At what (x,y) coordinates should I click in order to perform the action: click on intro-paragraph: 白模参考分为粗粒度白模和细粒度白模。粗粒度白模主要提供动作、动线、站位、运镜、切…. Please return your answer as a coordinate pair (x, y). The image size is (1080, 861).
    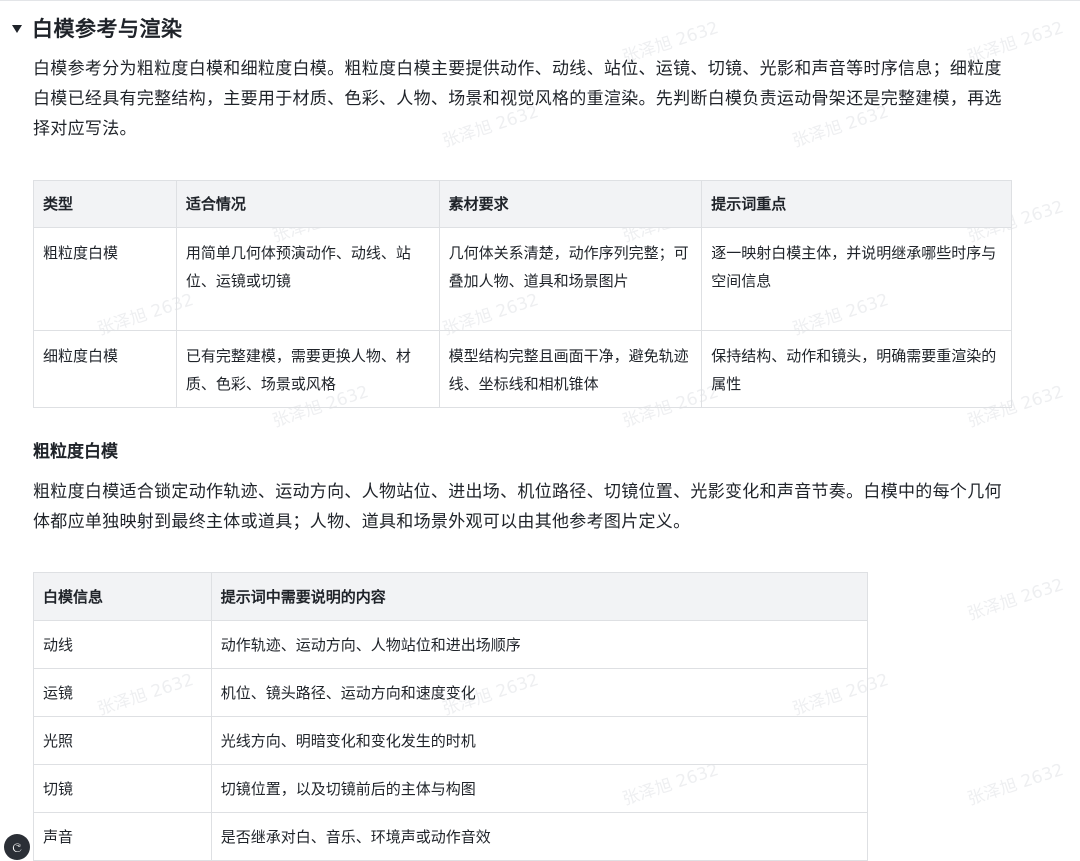
    Looking at the image, I should click on (517, 99).